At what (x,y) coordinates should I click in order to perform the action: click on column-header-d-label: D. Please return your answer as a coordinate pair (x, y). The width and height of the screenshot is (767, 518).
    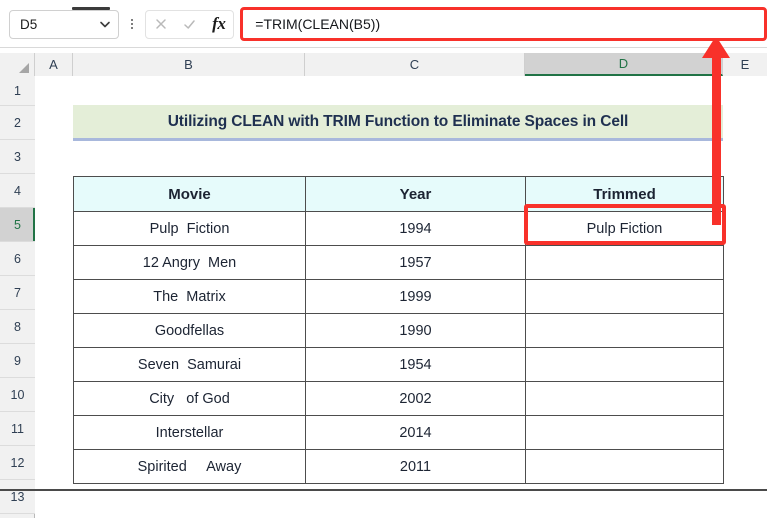
    Looking at the image, I should click on (623, 63).